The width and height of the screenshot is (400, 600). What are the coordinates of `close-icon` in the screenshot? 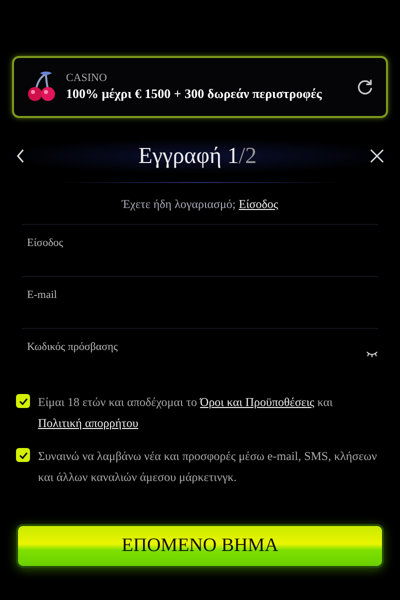 It's located at (377, 156).